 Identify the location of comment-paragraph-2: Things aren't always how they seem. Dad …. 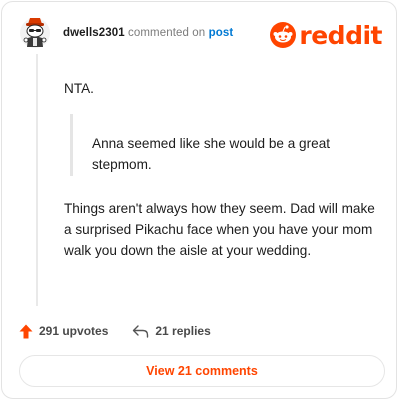
(219, 229).